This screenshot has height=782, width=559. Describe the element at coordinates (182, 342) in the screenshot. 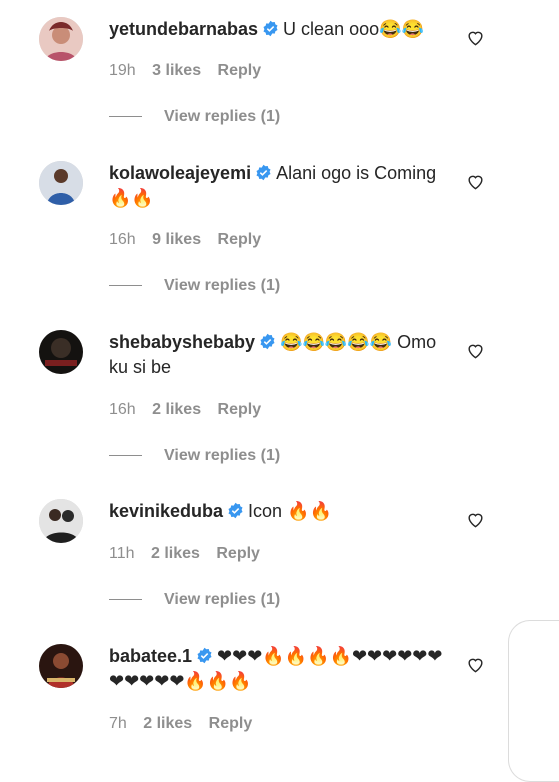

I see `comment-username: shebabyshebaby` at that location.